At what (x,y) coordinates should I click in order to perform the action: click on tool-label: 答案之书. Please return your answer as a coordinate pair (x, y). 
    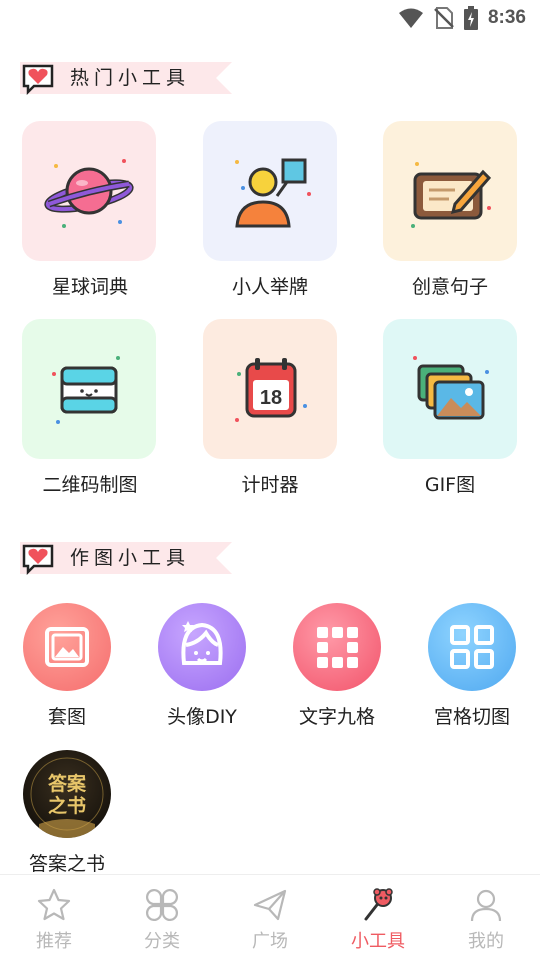
    Looking at the image, I should click on (66, 864).